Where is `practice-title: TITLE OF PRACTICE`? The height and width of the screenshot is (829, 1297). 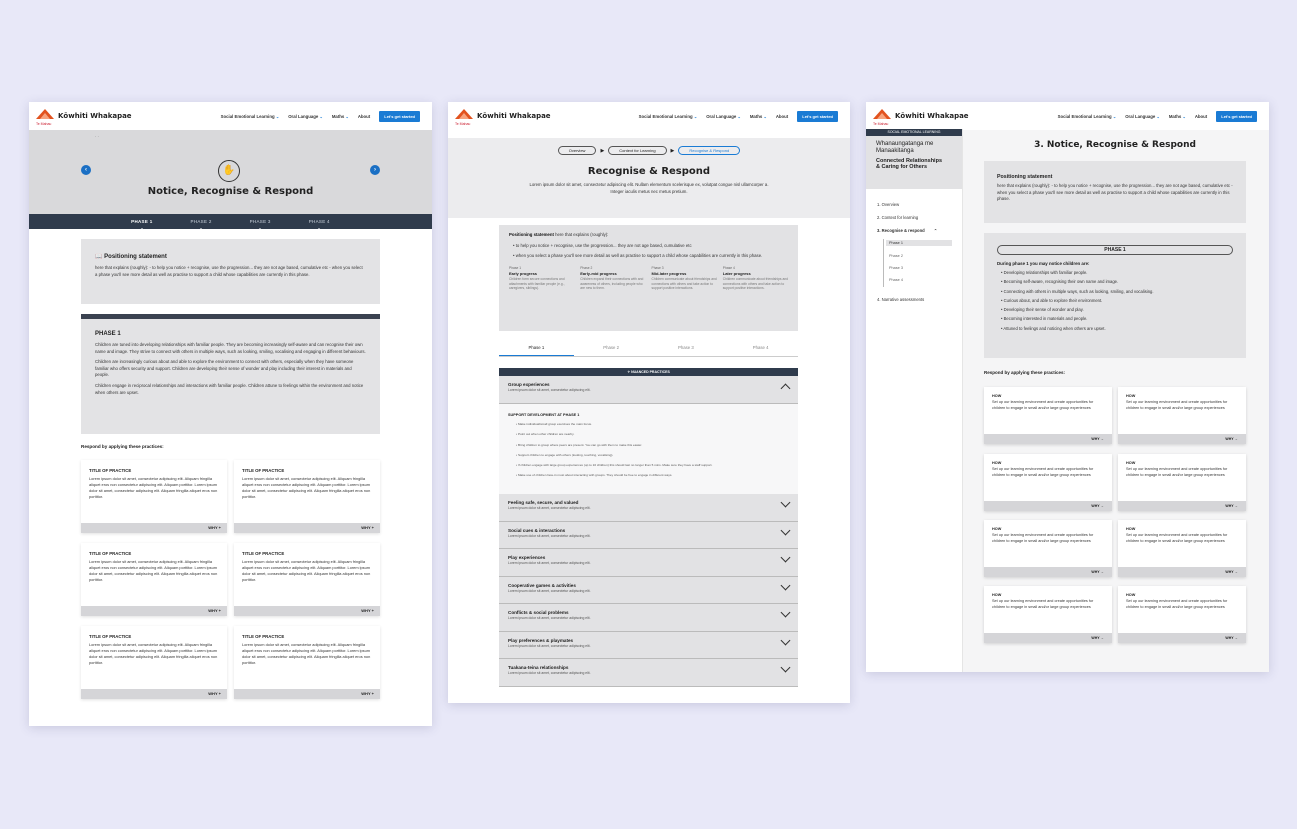 practice-title: TITLE OF PRACTICE is located at coordinates (110, 553).